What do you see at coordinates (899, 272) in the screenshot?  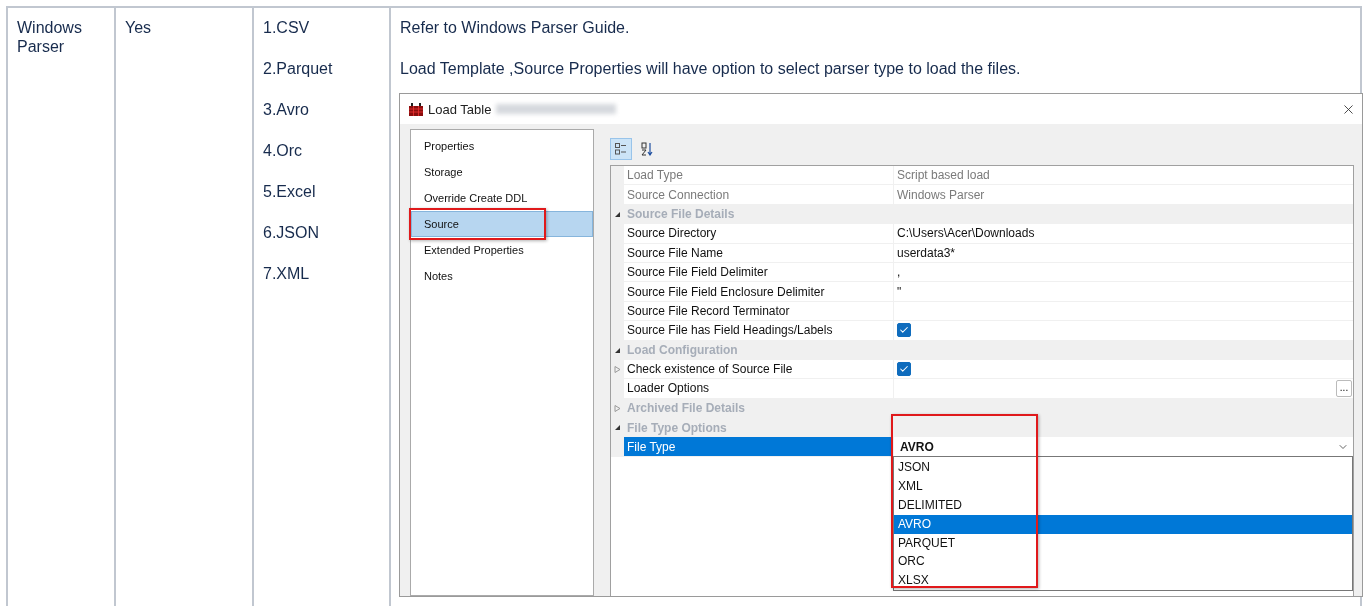 I see `property-value: ,` at bounding box center [899, 272].